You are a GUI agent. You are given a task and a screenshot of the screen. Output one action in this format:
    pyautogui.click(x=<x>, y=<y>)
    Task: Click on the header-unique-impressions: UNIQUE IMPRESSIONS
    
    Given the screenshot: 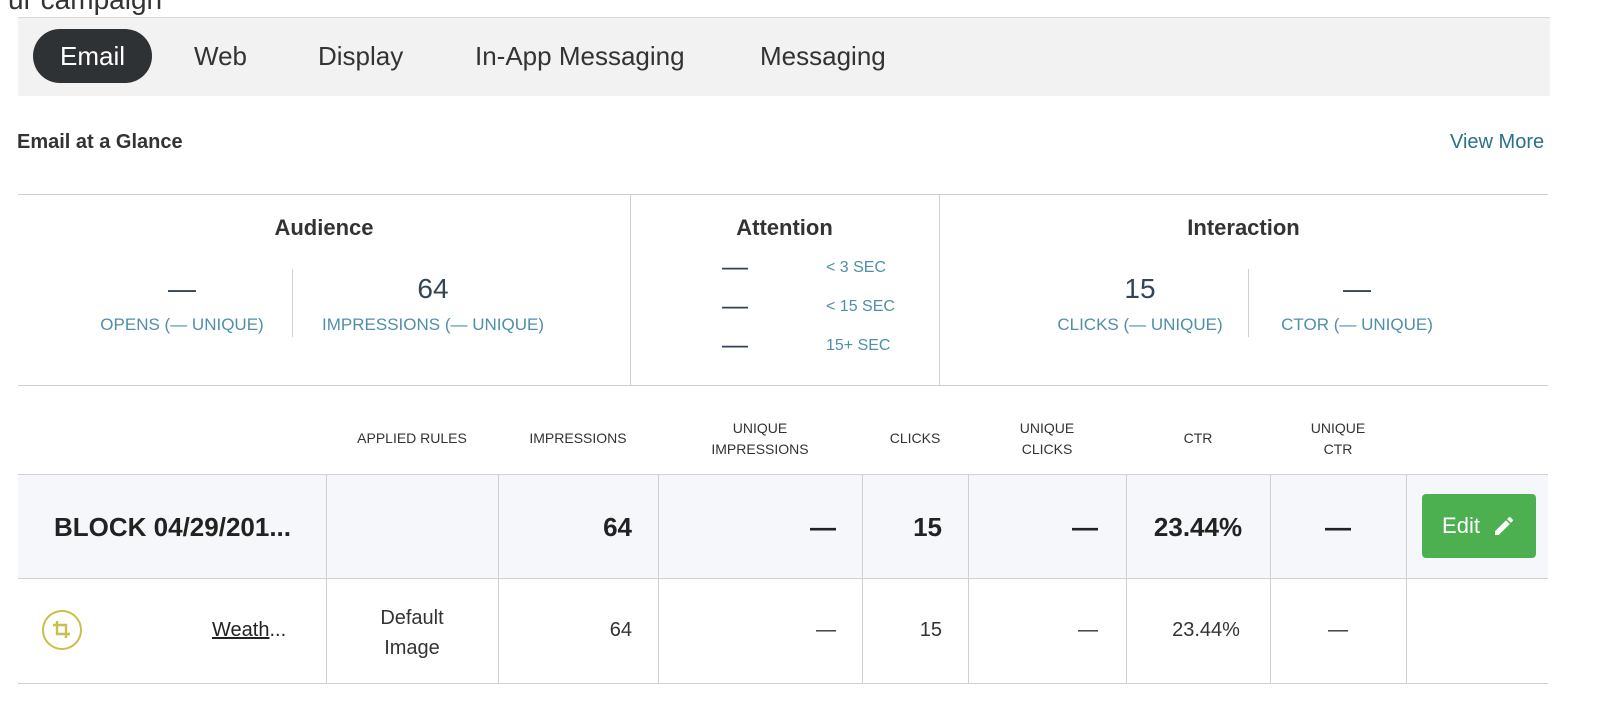 What is the action you would take?
    pyautogui.click(x=760, y=439)
    